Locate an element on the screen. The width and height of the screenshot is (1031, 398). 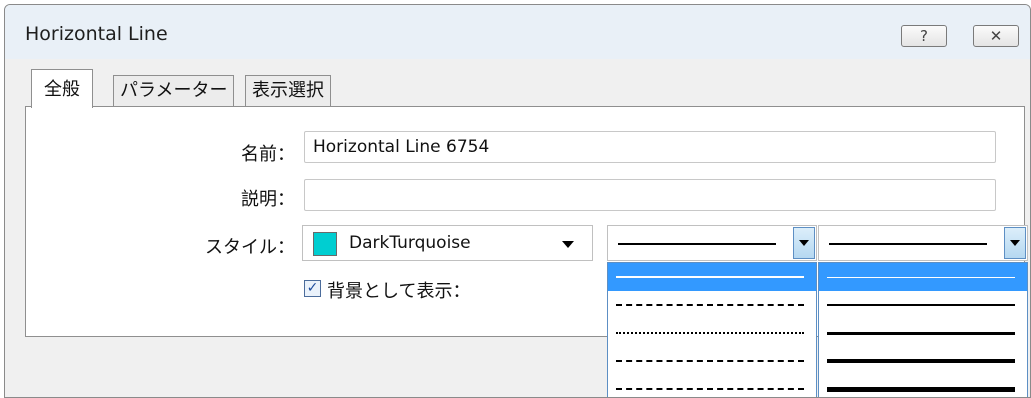
line-style-select is located at coordinates (712, 243).